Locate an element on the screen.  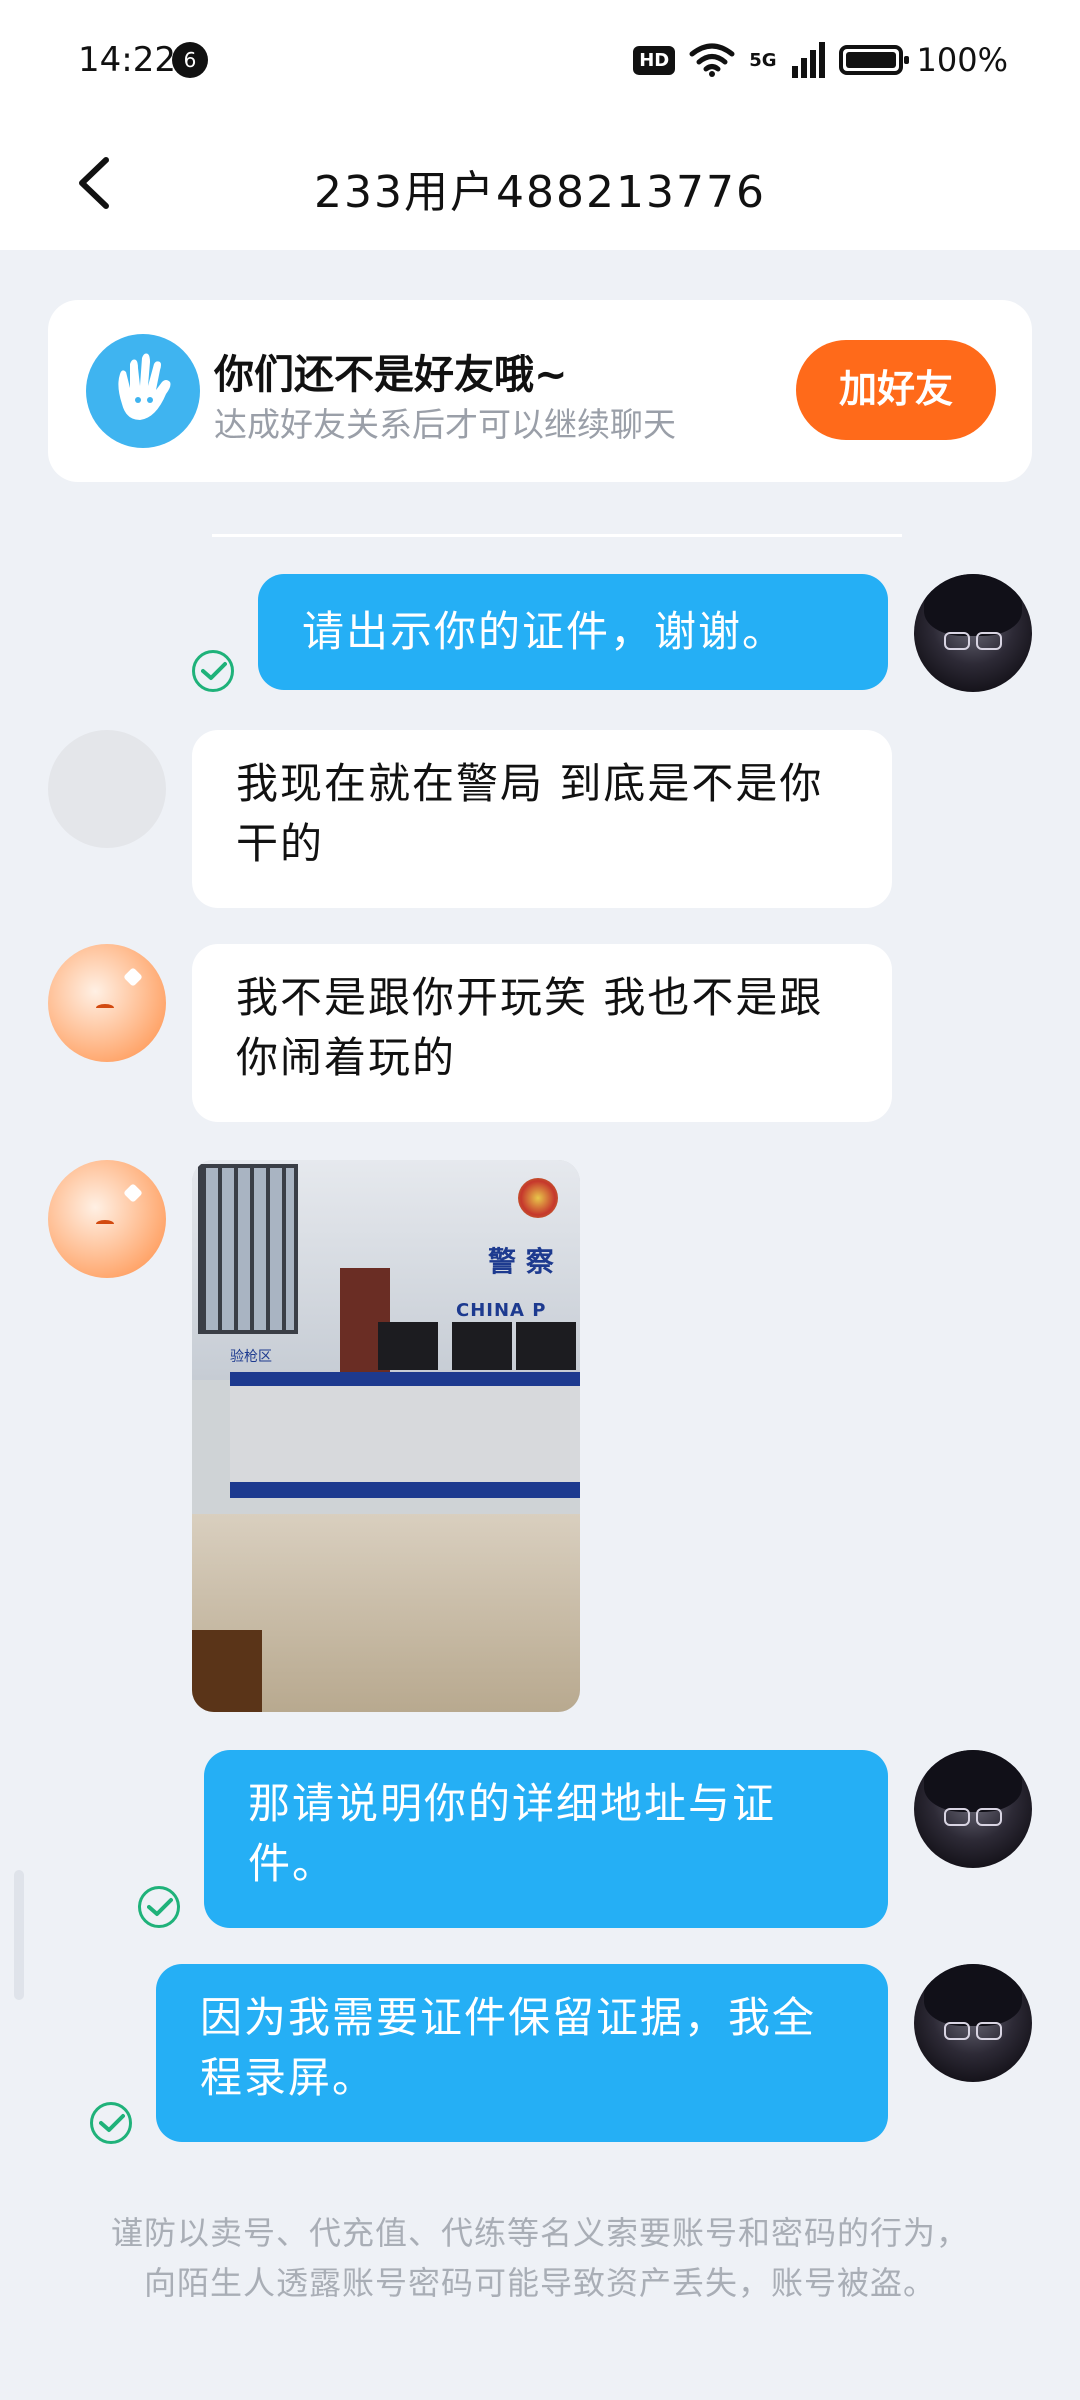
network-type: 5G is located at coordinates (763, 60).